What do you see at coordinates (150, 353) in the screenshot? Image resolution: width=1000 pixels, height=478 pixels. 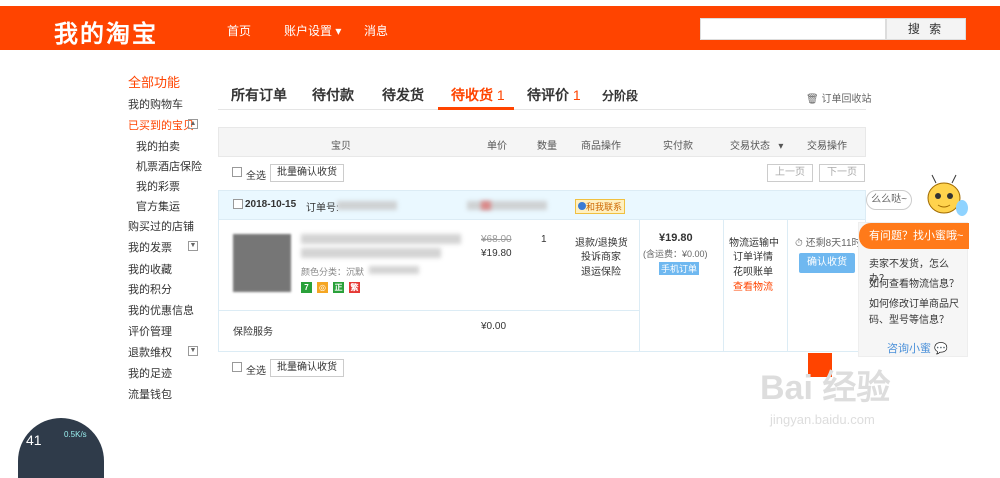 I see `sidebar-item-label: 退款维权` at bounding box center [150, 353].